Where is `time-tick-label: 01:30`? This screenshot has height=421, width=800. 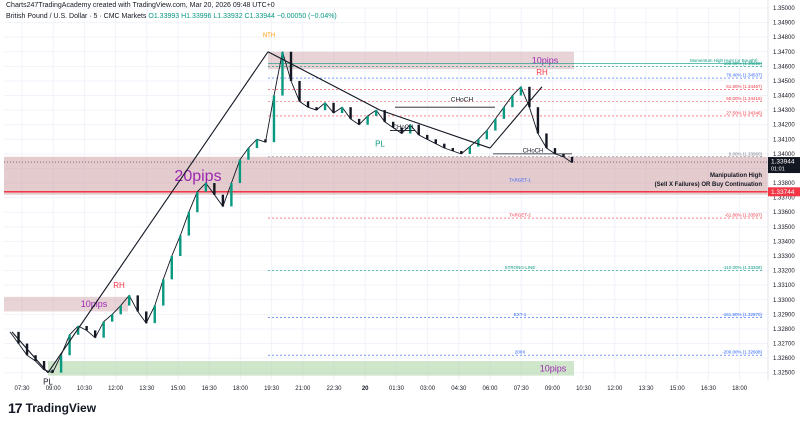 time-tick-label: 01:30 is located at coordinates (397, 389).